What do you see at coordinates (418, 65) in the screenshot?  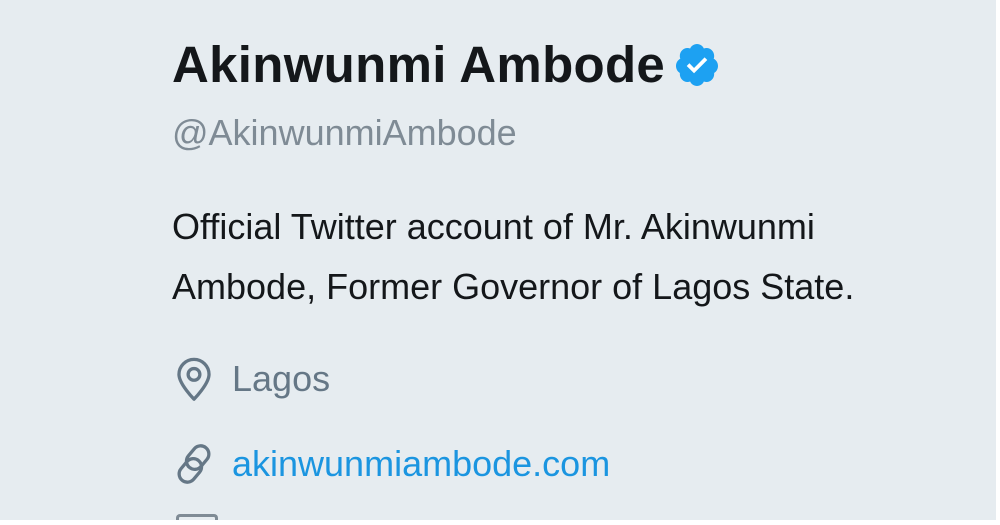 I see `display-name: Akinwunmi Ambode` at bounding box center [418, 65].